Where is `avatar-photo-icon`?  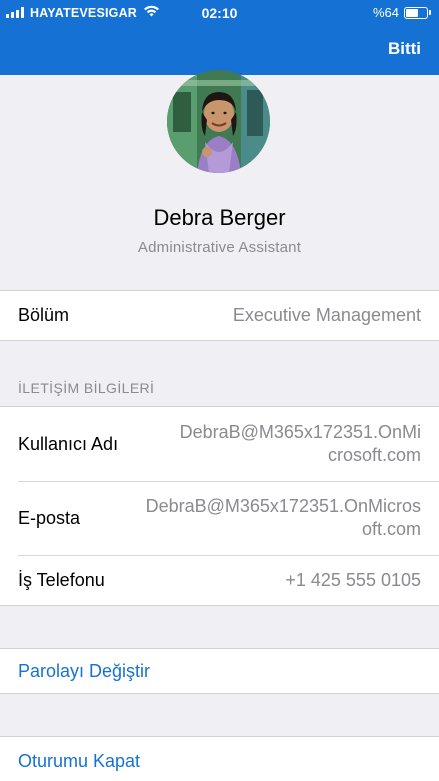
avatar-photo-icon is located at coordinates (218, 121).